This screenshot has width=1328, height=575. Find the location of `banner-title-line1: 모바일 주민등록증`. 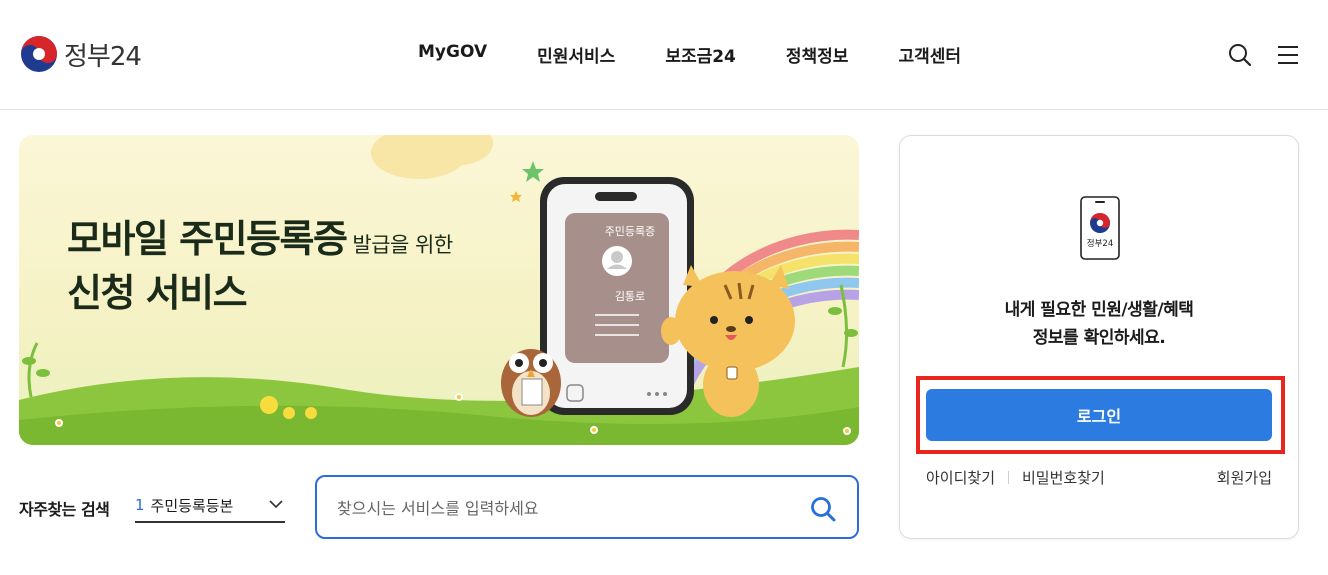

banner-title-line1: 모바일 주민등록증 is located at coordinates (207, 239).